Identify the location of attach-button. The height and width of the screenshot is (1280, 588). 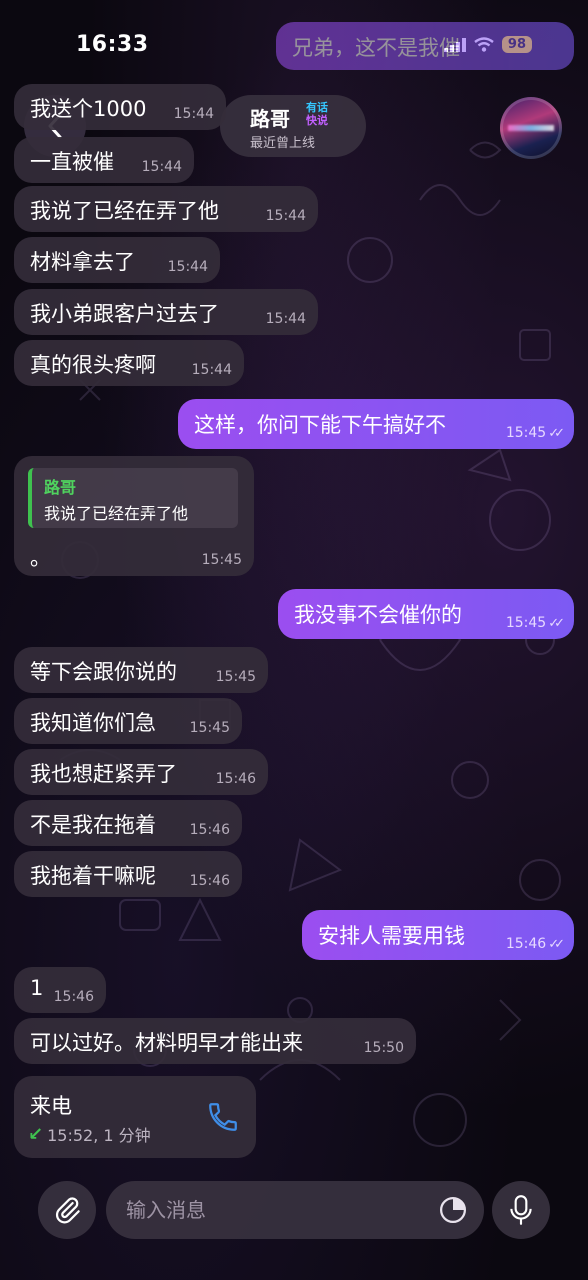
(67, 1210).